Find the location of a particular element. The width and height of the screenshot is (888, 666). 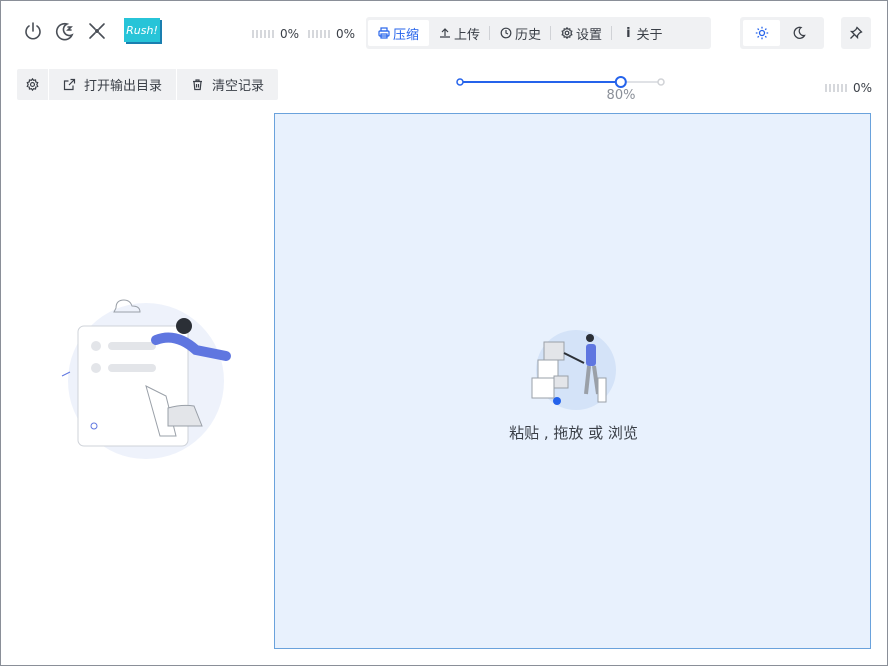

clear-records-label: 清空记录 is located at coordinates (238, 86).